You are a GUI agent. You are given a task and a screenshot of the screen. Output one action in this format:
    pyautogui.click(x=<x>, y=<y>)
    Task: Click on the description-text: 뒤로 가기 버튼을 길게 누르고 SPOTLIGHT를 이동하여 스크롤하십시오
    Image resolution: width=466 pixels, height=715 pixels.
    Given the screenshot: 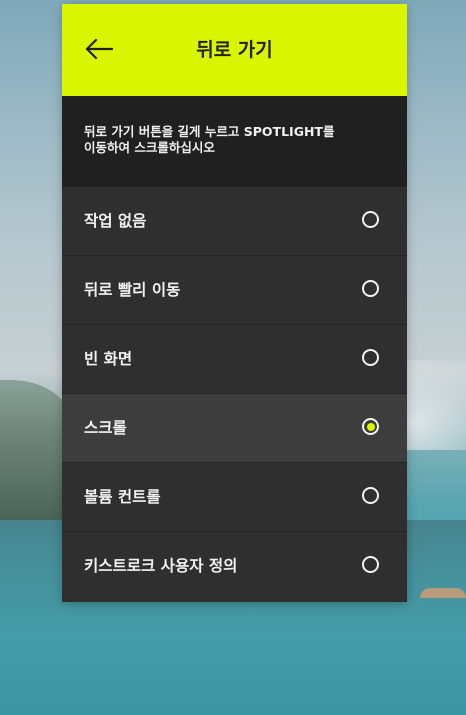 What is the action you would take?
    pyautogui.click(x=234, y=141)
    